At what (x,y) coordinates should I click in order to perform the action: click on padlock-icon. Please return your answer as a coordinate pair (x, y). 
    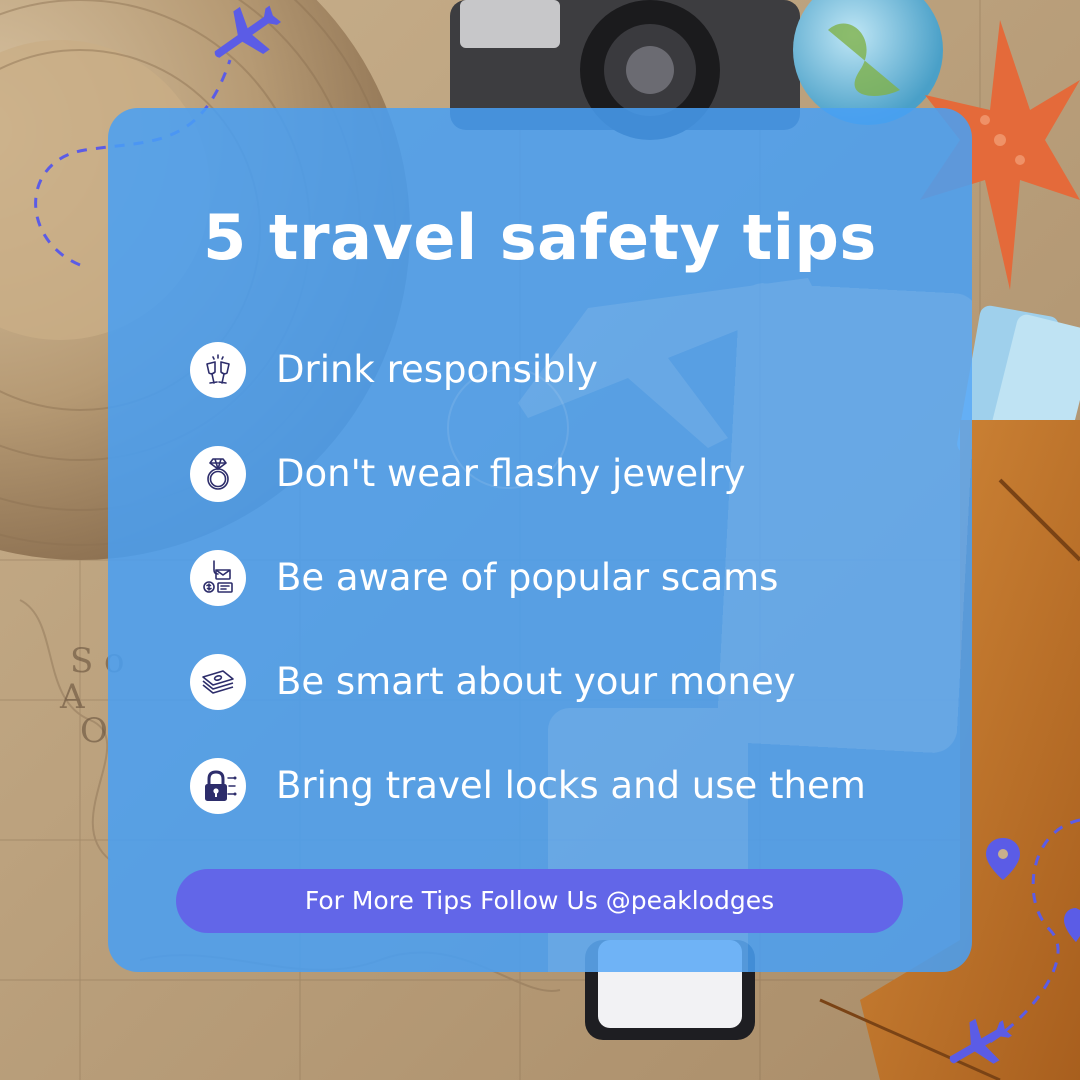
    Looking at the image, I should click on (218, 786).